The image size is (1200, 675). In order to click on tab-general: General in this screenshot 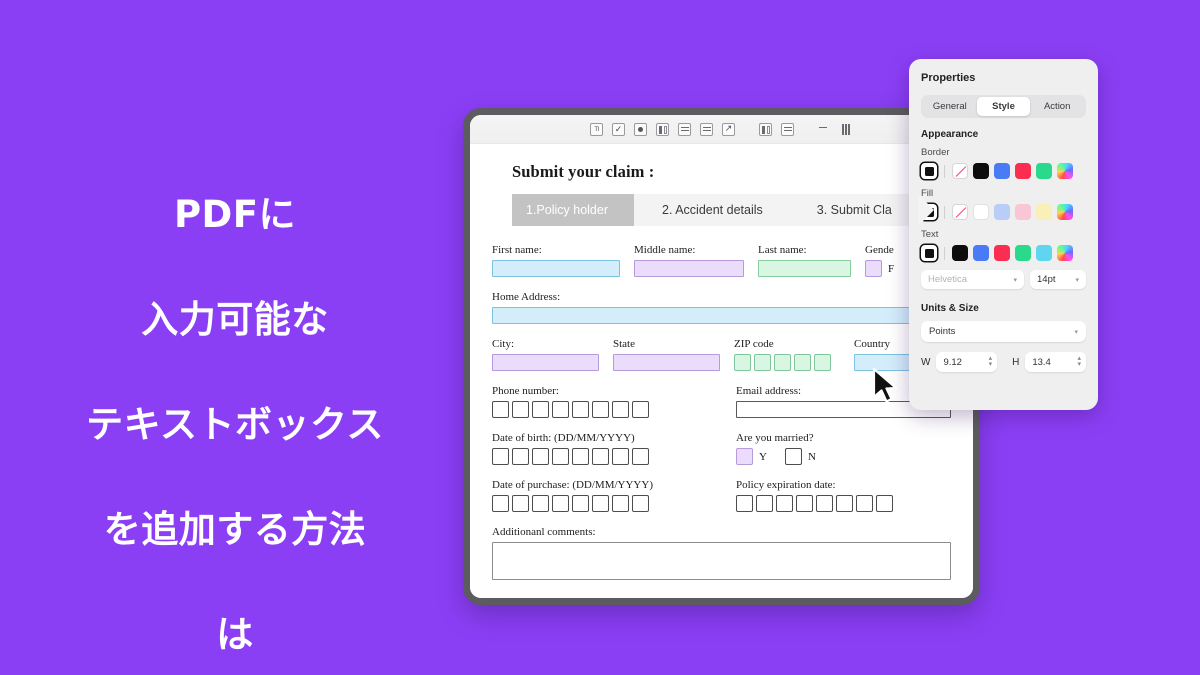, I will do `click(950, 106)`.